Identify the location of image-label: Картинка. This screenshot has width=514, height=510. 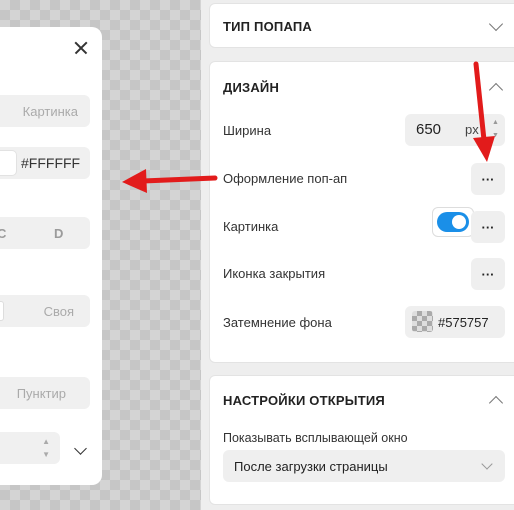
(251, 226).